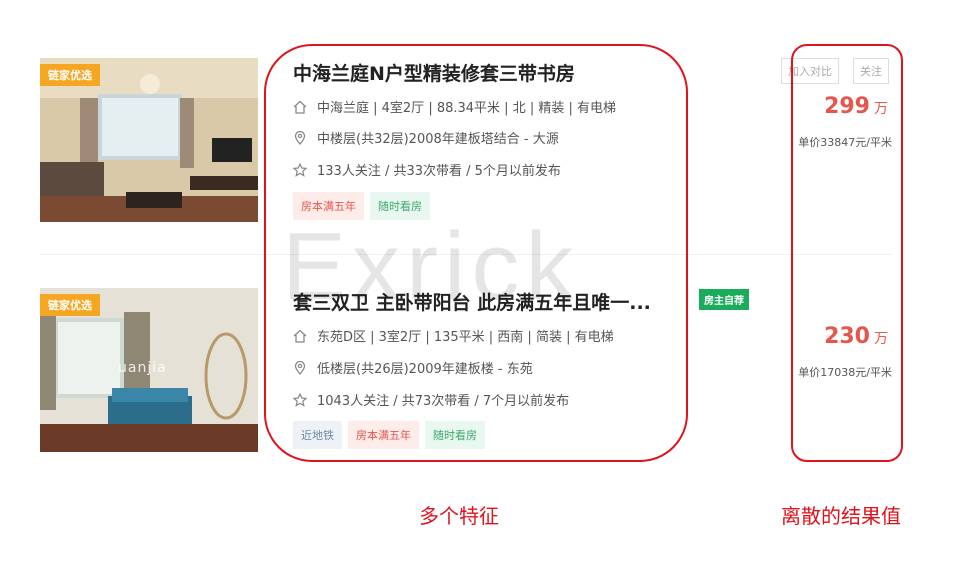 The image size is (958, 562). Describe the element at coordinates (439, 171) in the screenshot. I see `follow-info-text: 133人关注 / 共33次带看 / 5个月以前发布` at that location.